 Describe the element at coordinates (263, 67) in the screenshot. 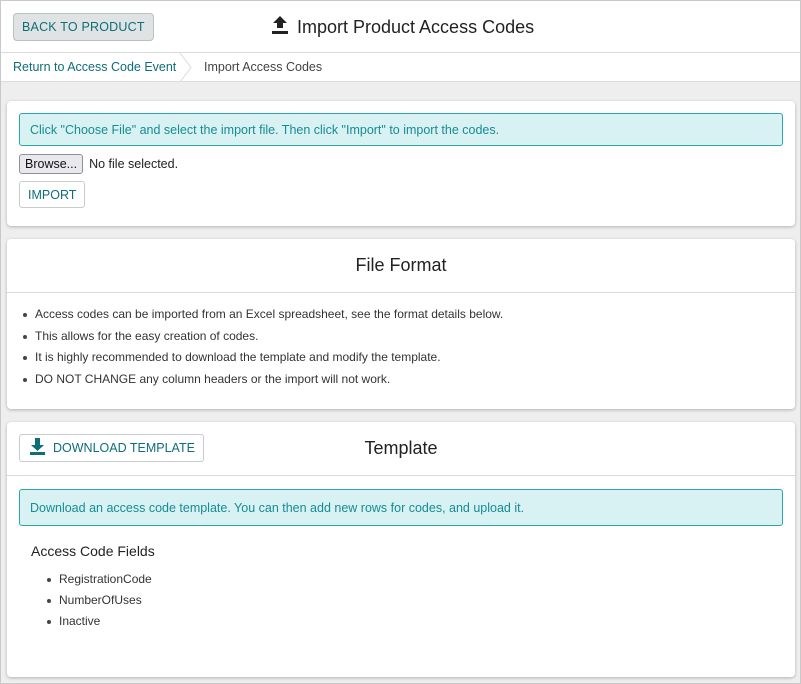

I see `breadcrumb-current: Import Access Codes` at that location.